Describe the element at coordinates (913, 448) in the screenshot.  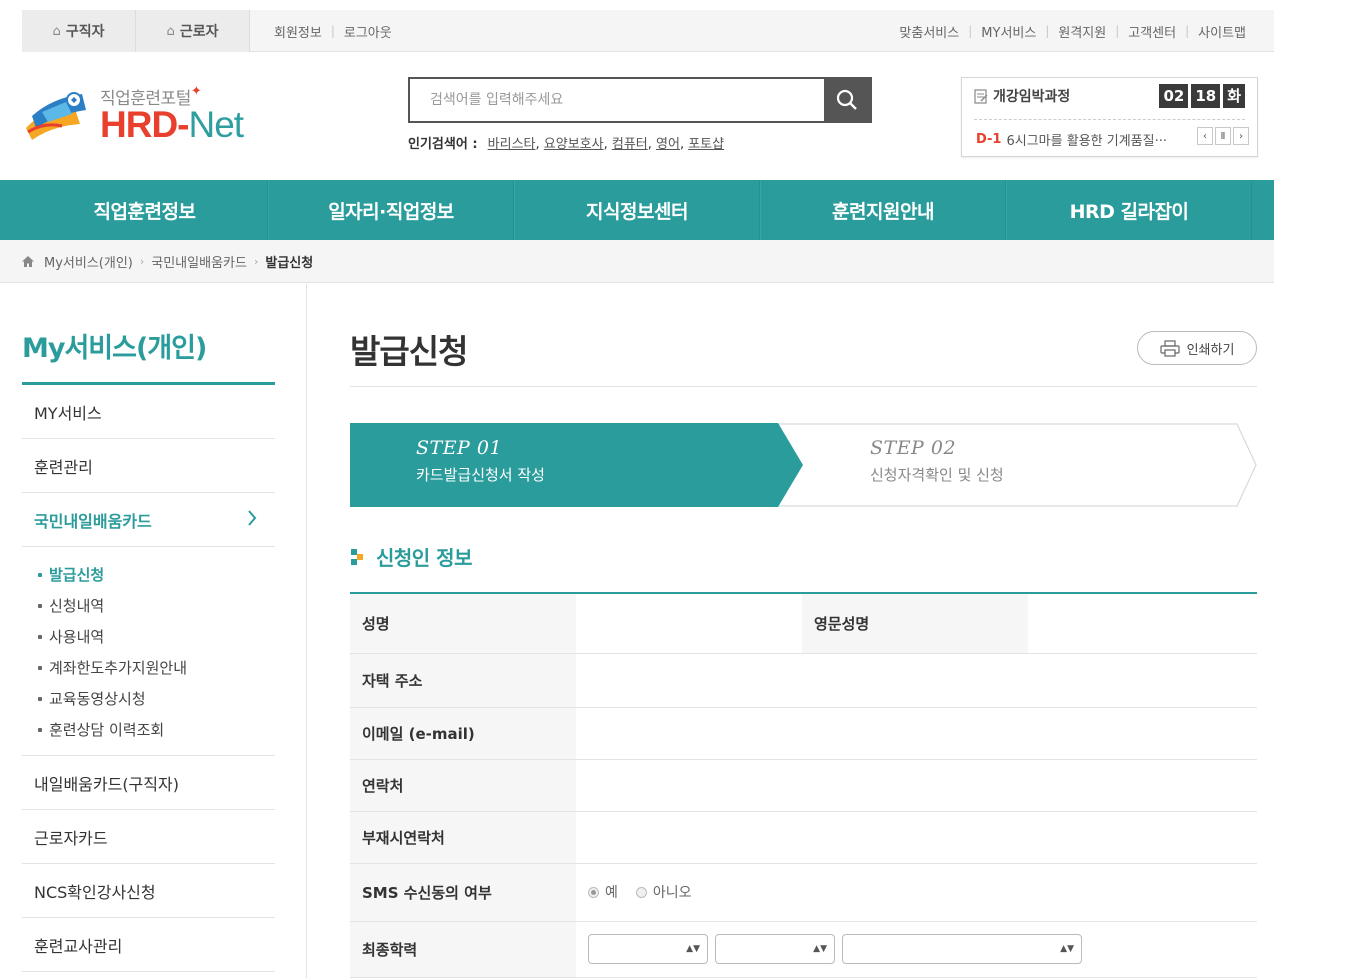
I see `step-2-number: STEP 02` at that location.